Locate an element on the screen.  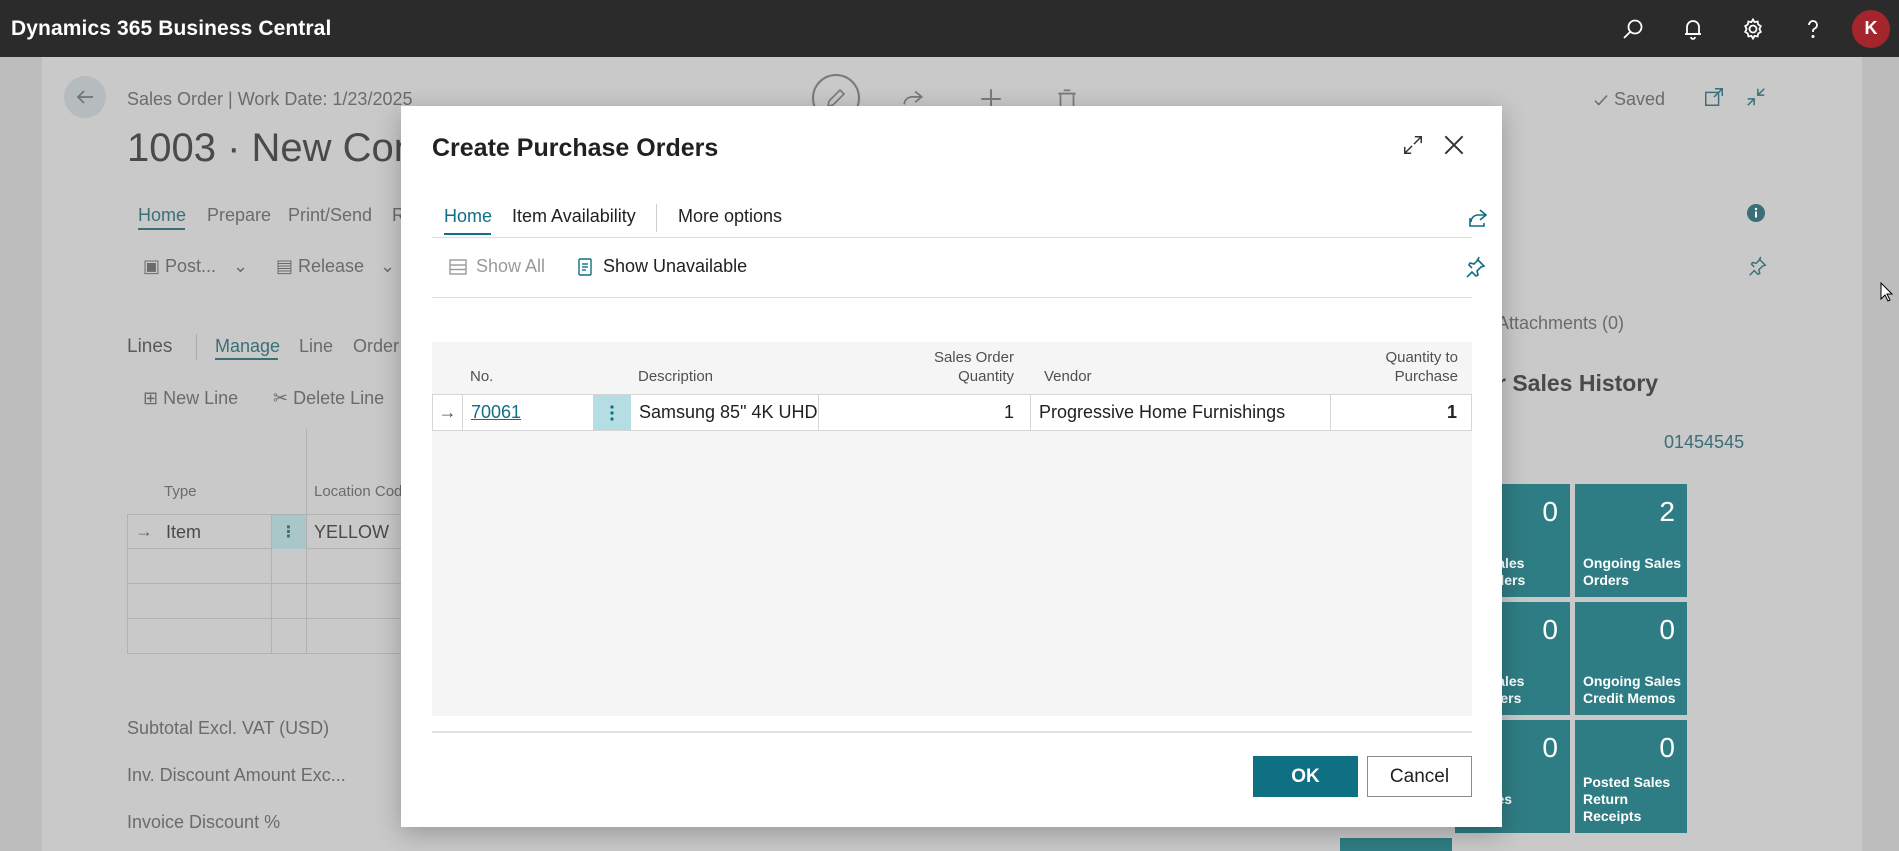
bg-action-release-label: Release is located at coordinates (331, 266).